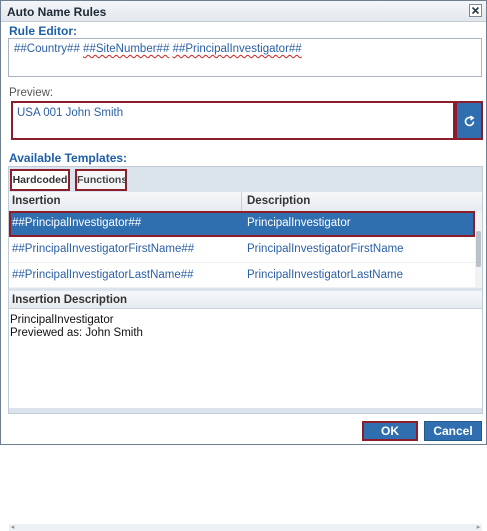  What do you see at coordinates (57, 12) in the screenshot?
I see `dialog-title: Auto Name Rules` at bounding box center [57, 12].